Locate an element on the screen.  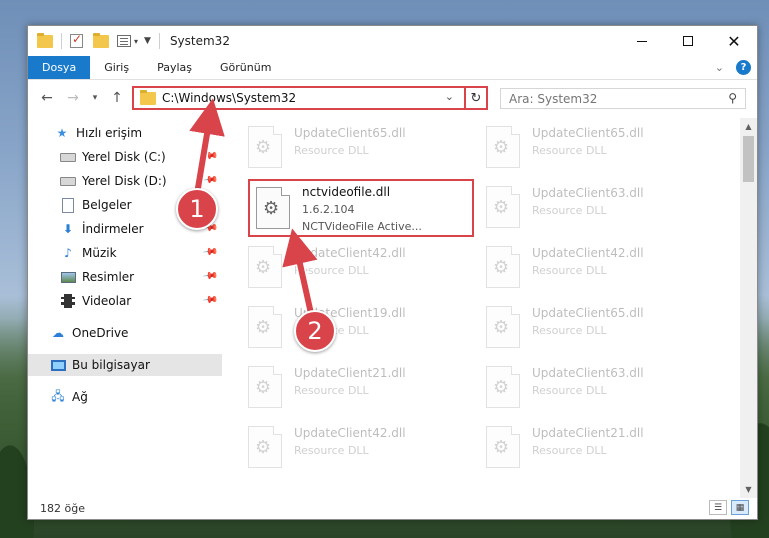
close-icon: ✕ is located at coordinates (734, 41).